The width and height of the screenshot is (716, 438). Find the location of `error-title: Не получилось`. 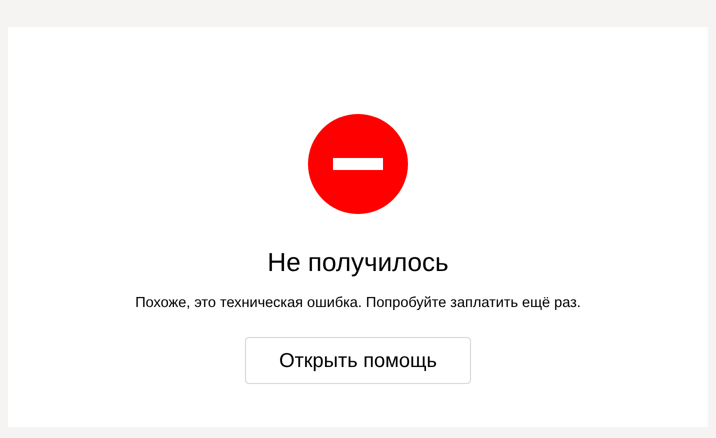

error-title: Не получилось is located at coordinates (358, 262).